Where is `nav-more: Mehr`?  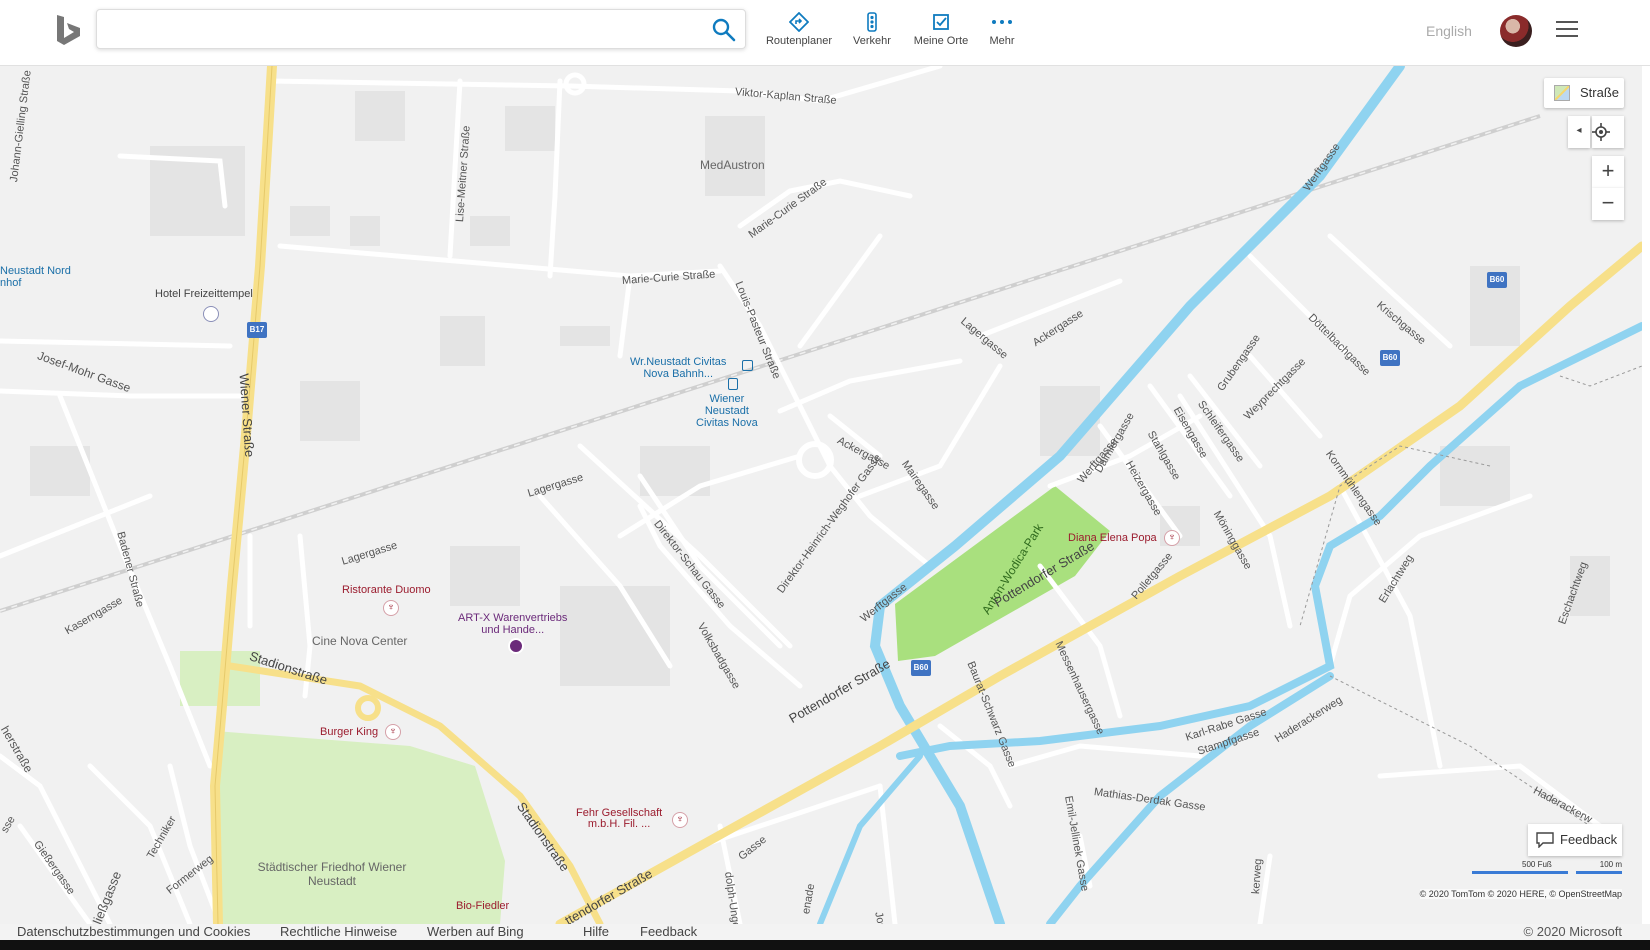 nav-more: Mehr is located at coordinates (1002, 32).